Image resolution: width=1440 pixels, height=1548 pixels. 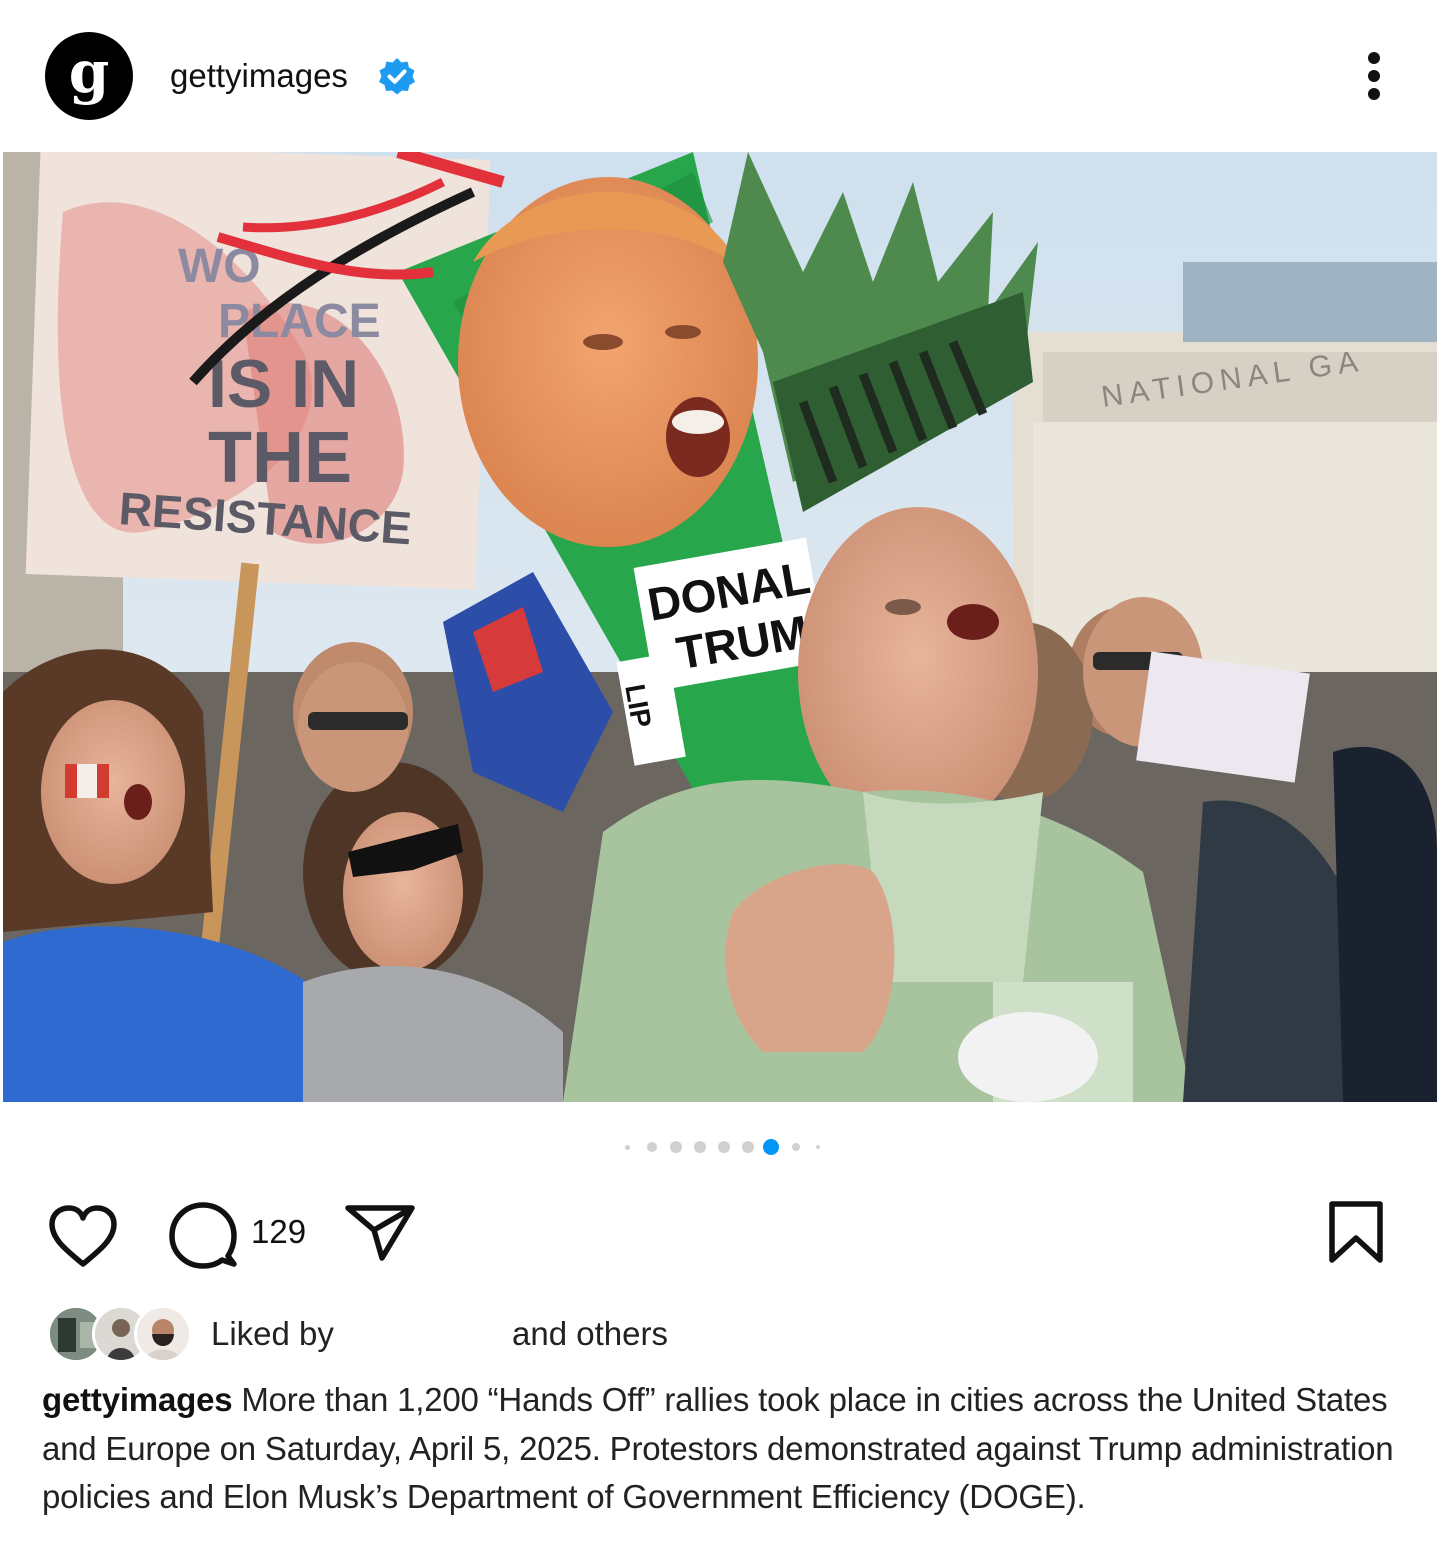 I want to click on liked-by-label: Liked by, so click(x=272, y=1333).